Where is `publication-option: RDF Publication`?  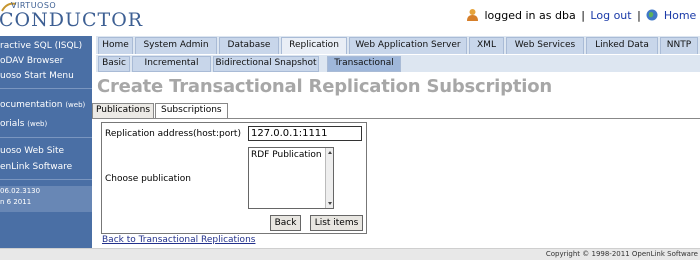
publication-option: RDF Publication is located at coordinates (286, 155).